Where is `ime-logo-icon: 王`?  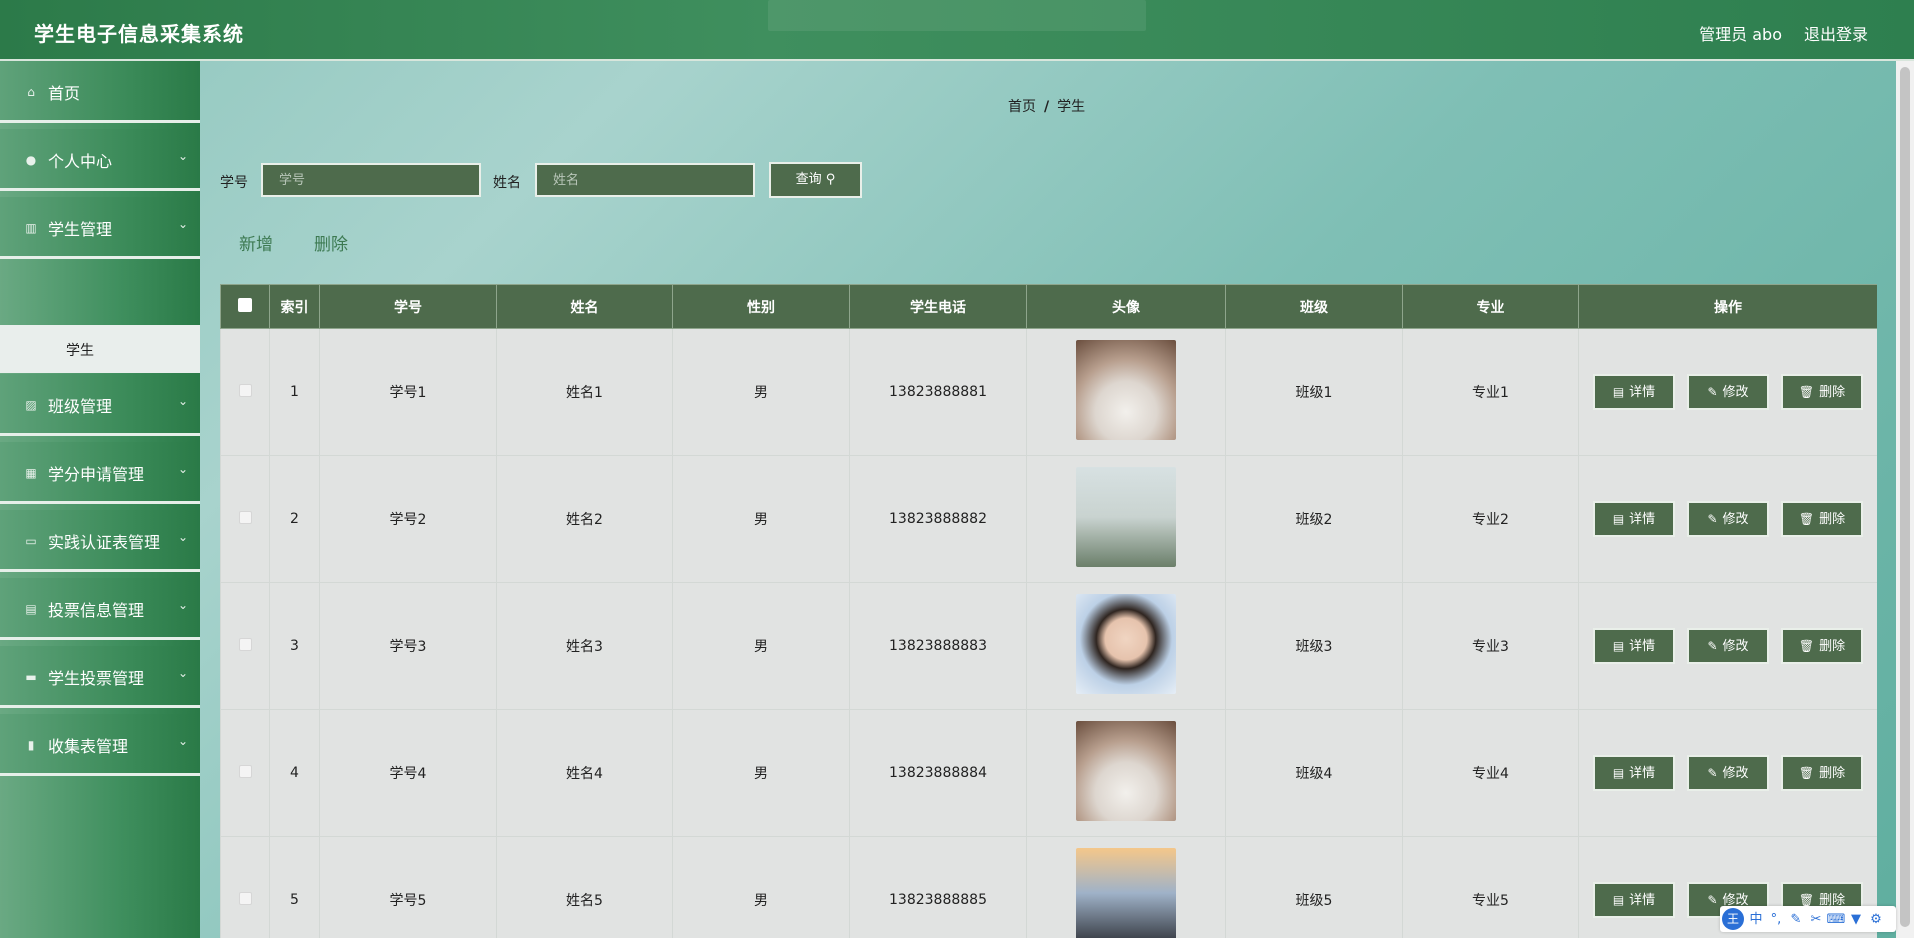
ime-logo-icon: 王 is located at coordinates (1733, 919).